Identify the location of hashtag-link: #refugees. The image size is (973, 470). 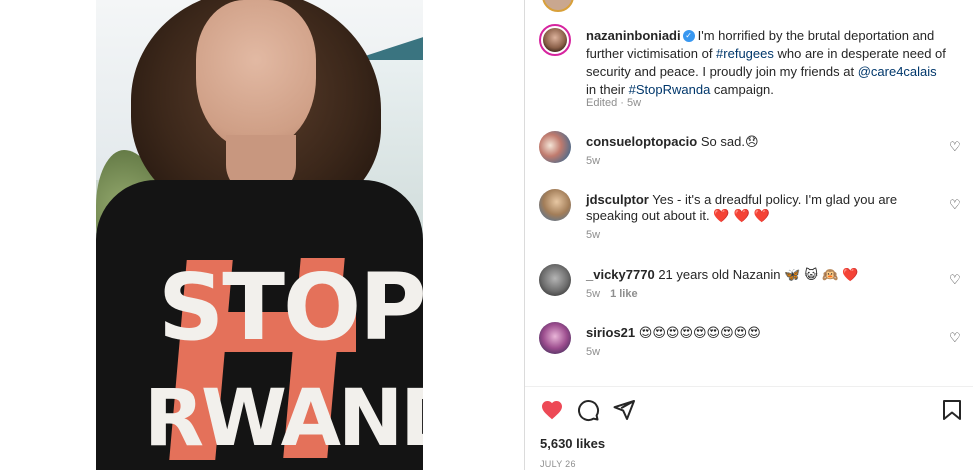
(745, 53).